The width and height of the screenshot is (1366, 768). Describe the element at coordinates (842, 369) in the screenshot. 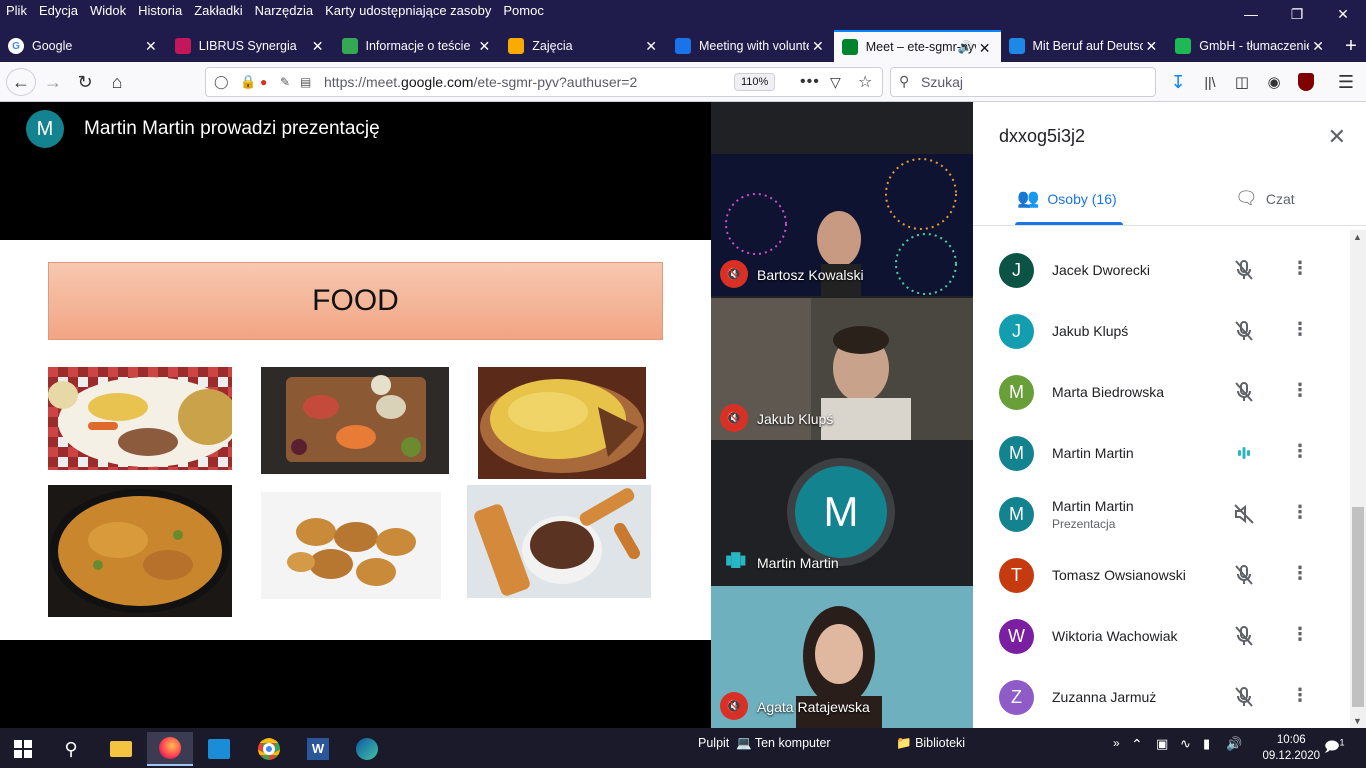

I see `participant-tile: 🔇 Jakub Klupś` at that location.